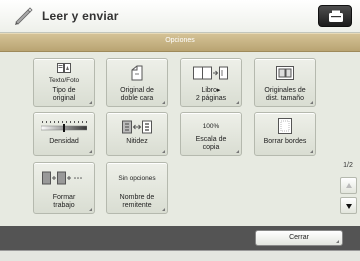 The width and height of the screenshot is (360, 261). I want to click on book-to-two-pages-button: Libro▸ 2 páginas, so click(211, 82).